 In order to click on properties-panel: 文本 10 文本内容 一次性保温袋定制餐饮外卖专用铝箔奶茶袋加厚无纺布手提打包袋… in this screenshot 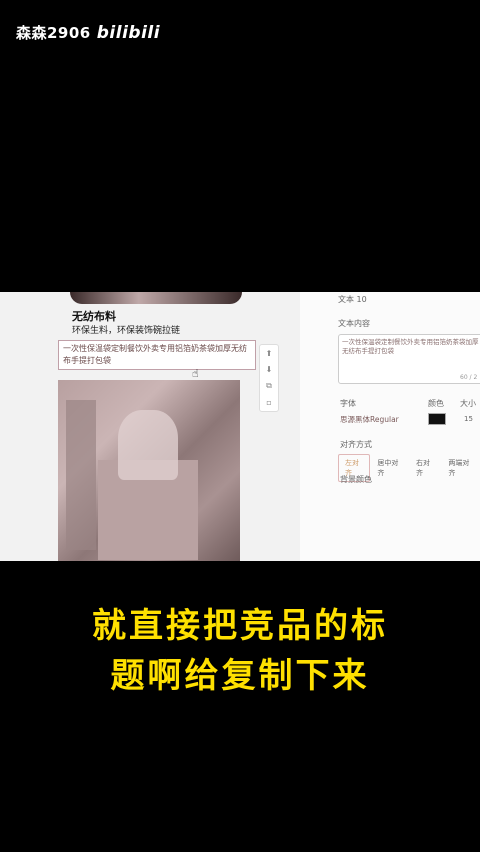, I will do `click(390, 426)`.